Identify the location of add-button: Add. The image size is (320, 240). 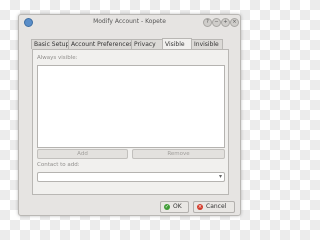
(82, 154).